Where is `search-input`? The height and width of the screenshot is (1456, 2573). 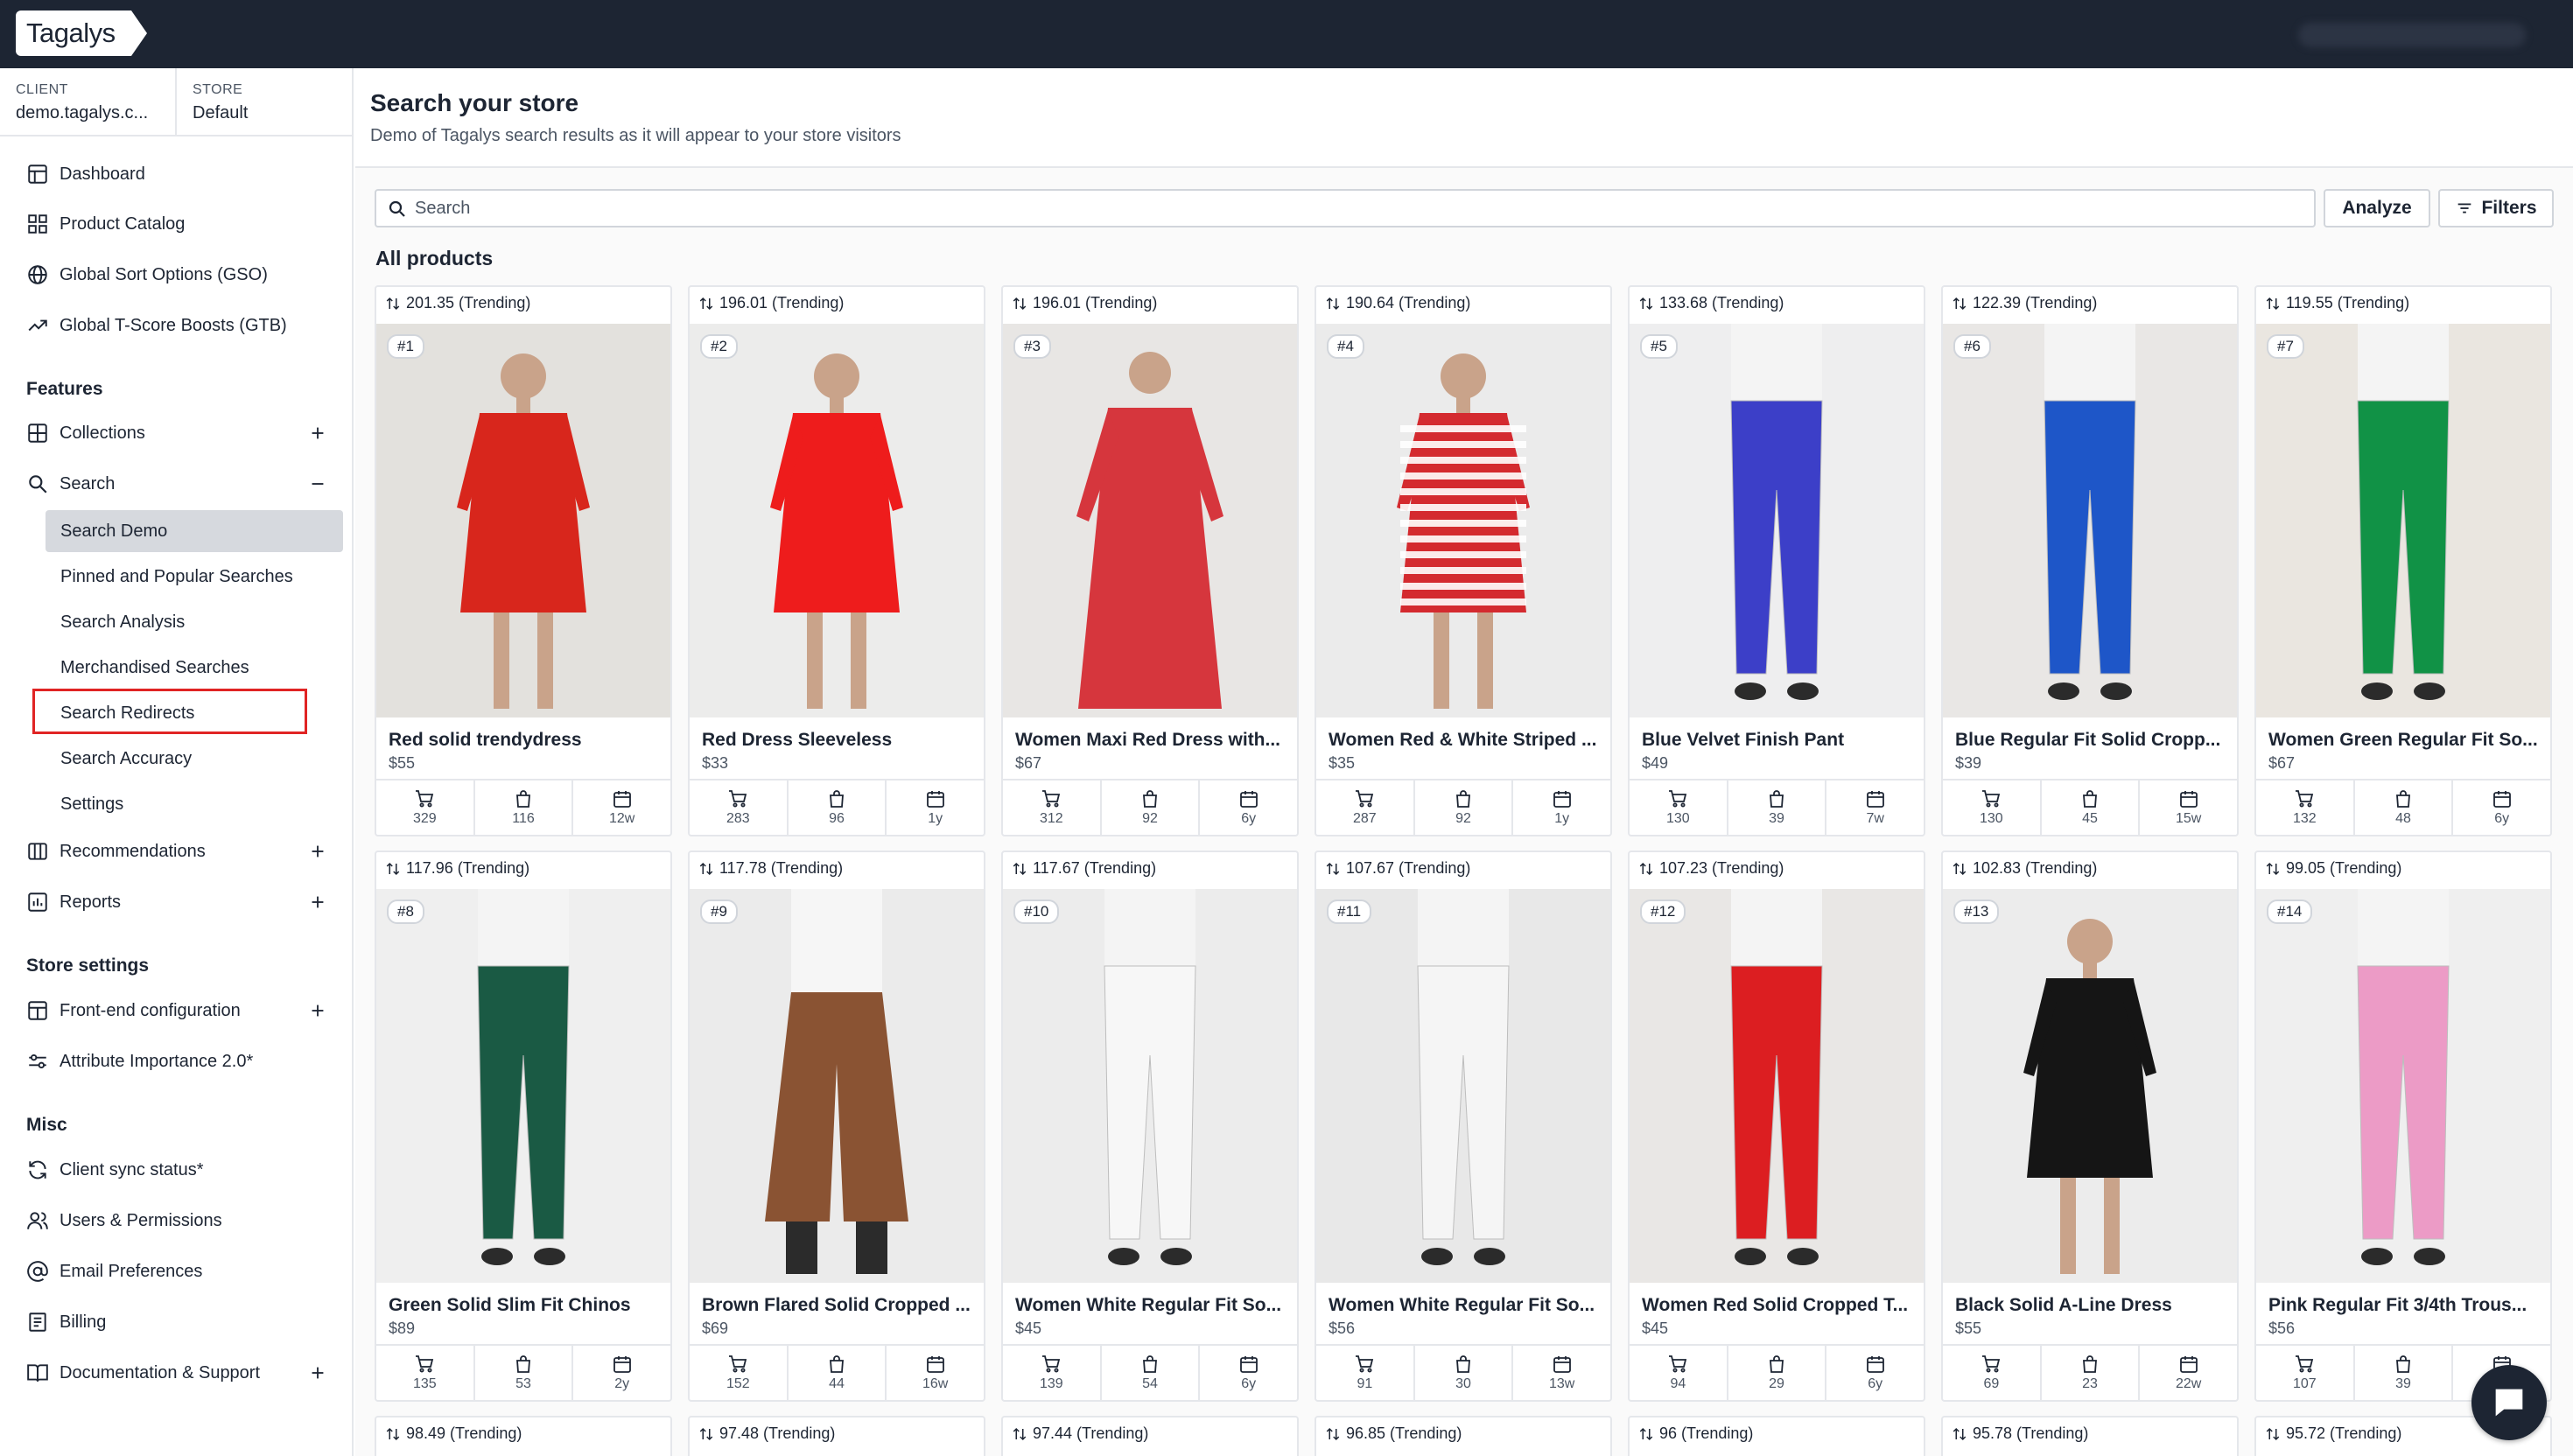
search-input is located at coordinates (1360, 208).